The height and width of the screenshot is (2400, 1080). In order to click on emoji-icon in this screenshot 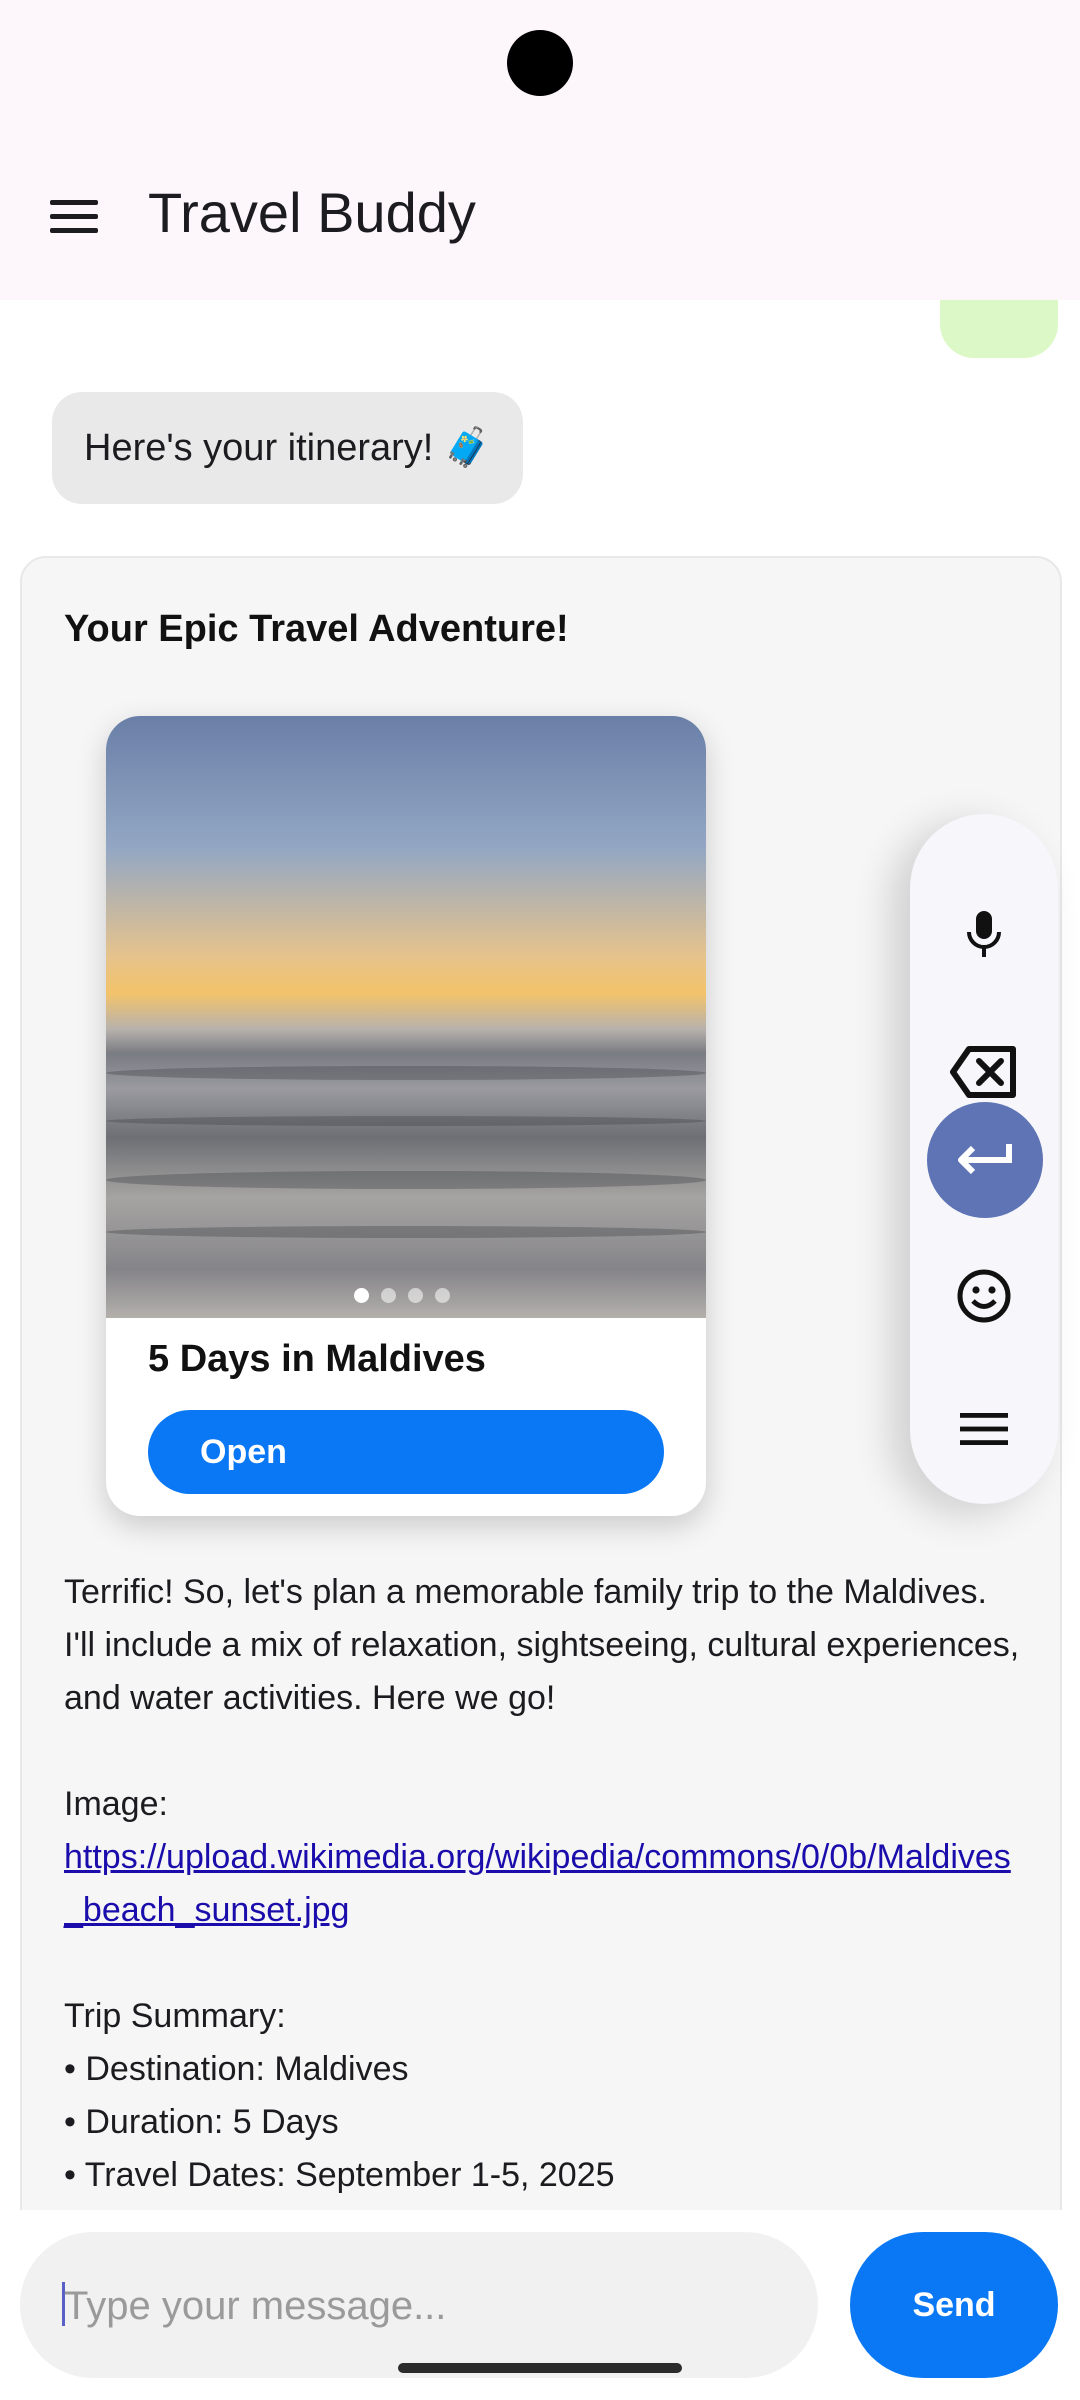, I will do `click(984, 1296)`.